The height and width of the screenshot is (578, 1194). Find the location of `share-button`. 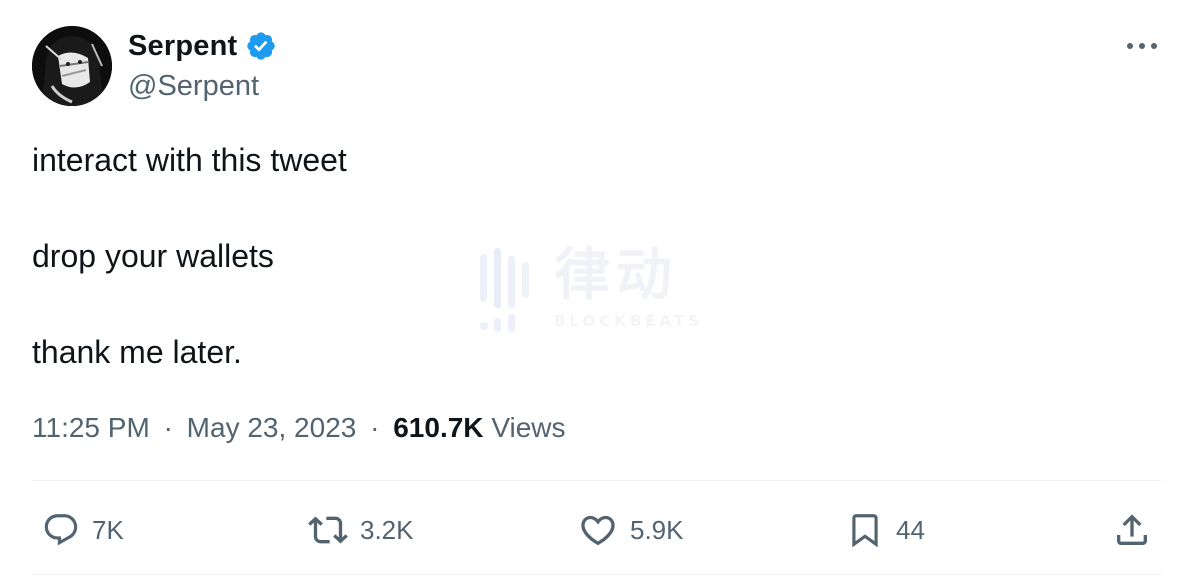

share-button is located at coordinates (1132, 530).